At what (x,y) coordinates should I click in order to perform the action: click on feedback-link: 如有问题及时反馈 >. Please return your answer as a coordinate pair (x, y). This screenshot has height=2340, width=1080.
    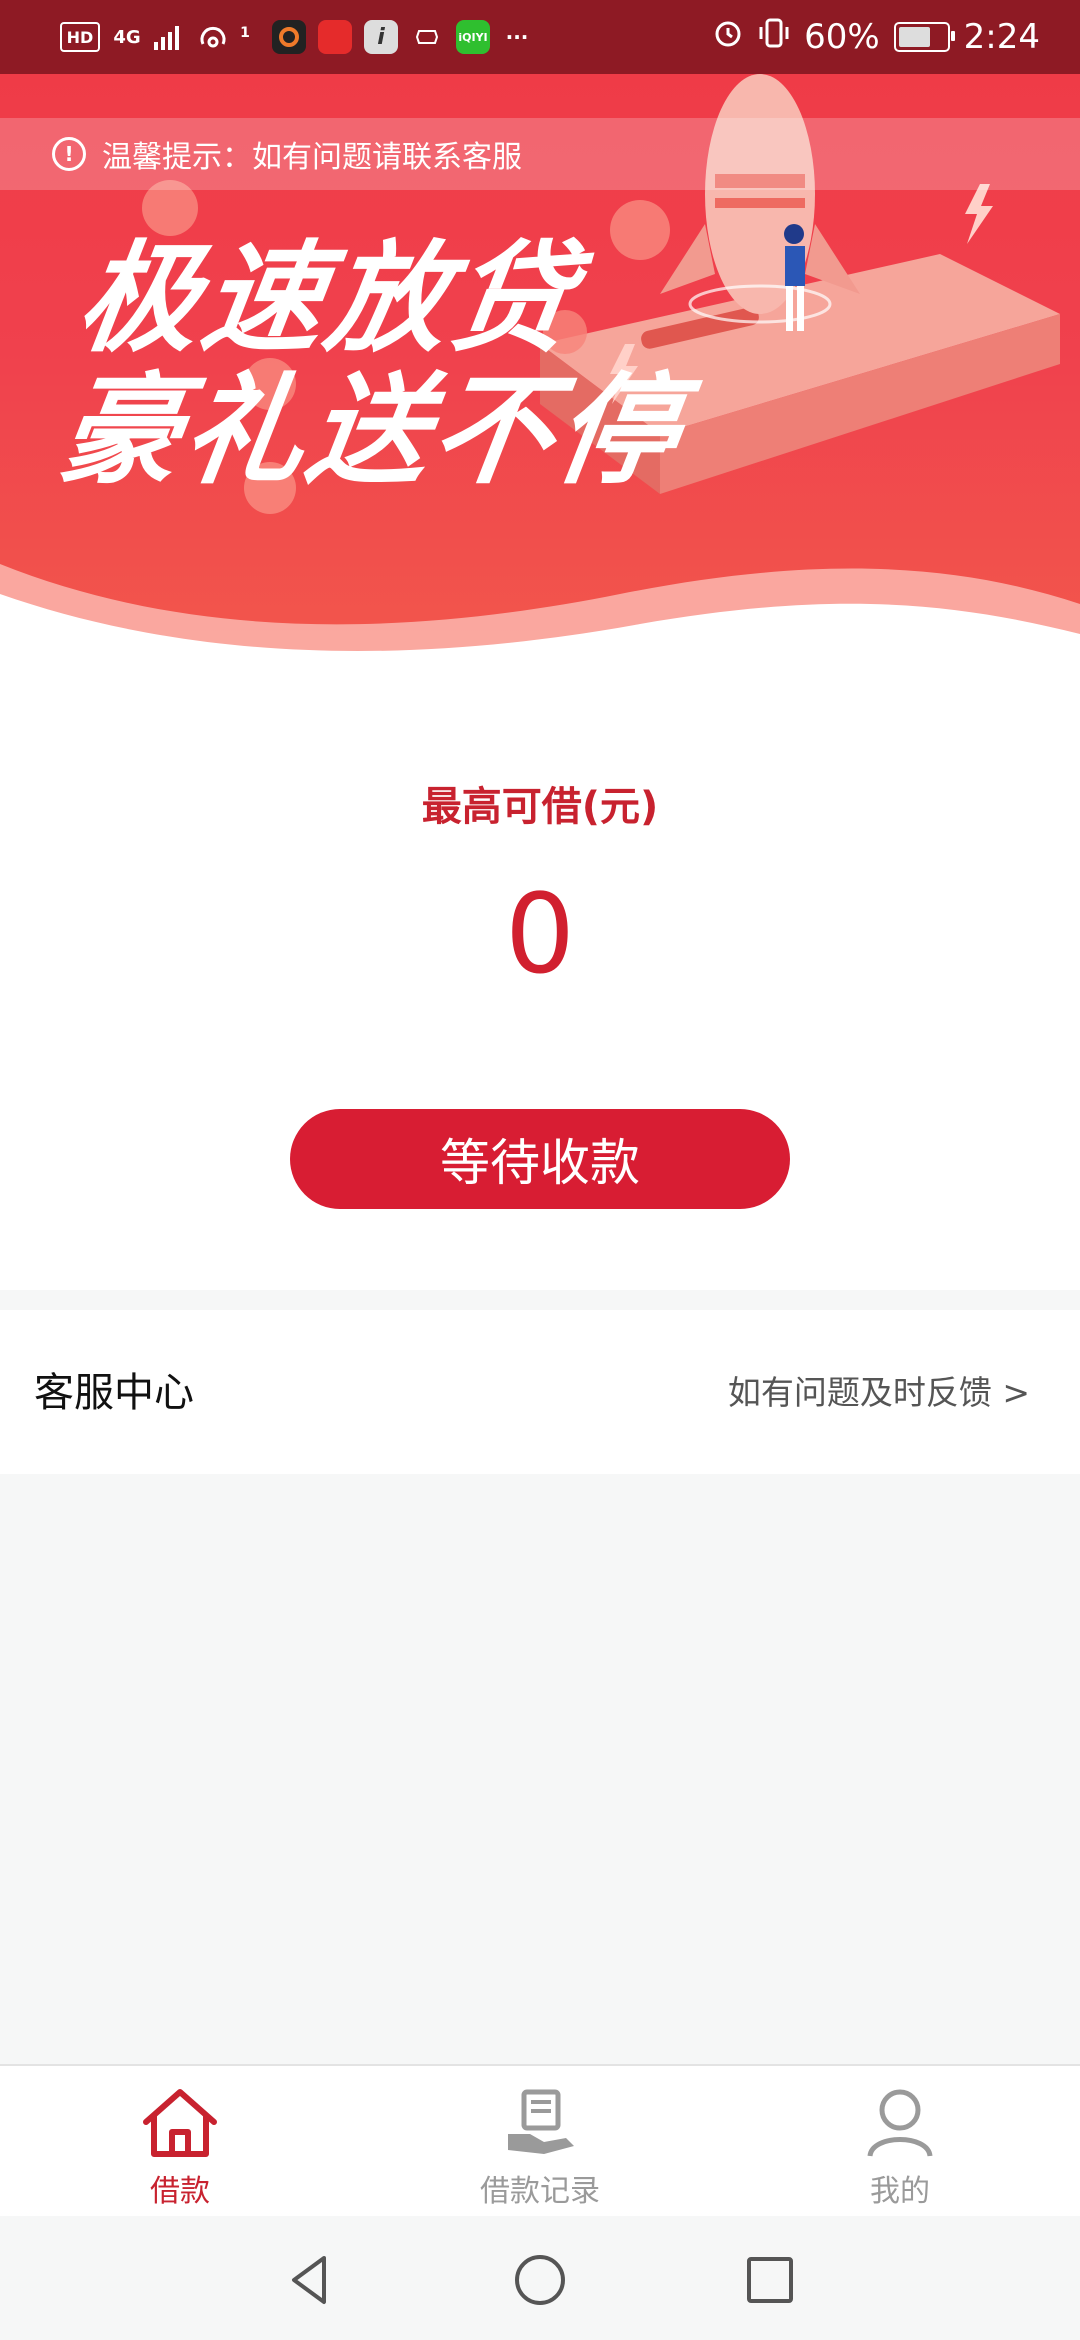
    Looking at the image, I should click on (879, 1390).